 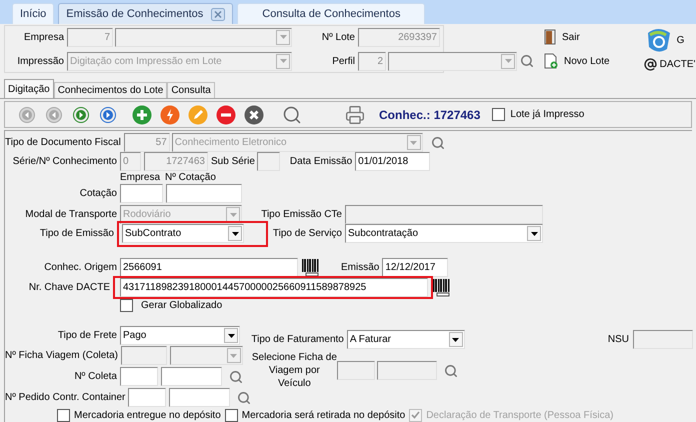 What do you see at coordinates (198, 114) in the screenshot?
I see `pencil-icon` at bounding box center [198, 114].